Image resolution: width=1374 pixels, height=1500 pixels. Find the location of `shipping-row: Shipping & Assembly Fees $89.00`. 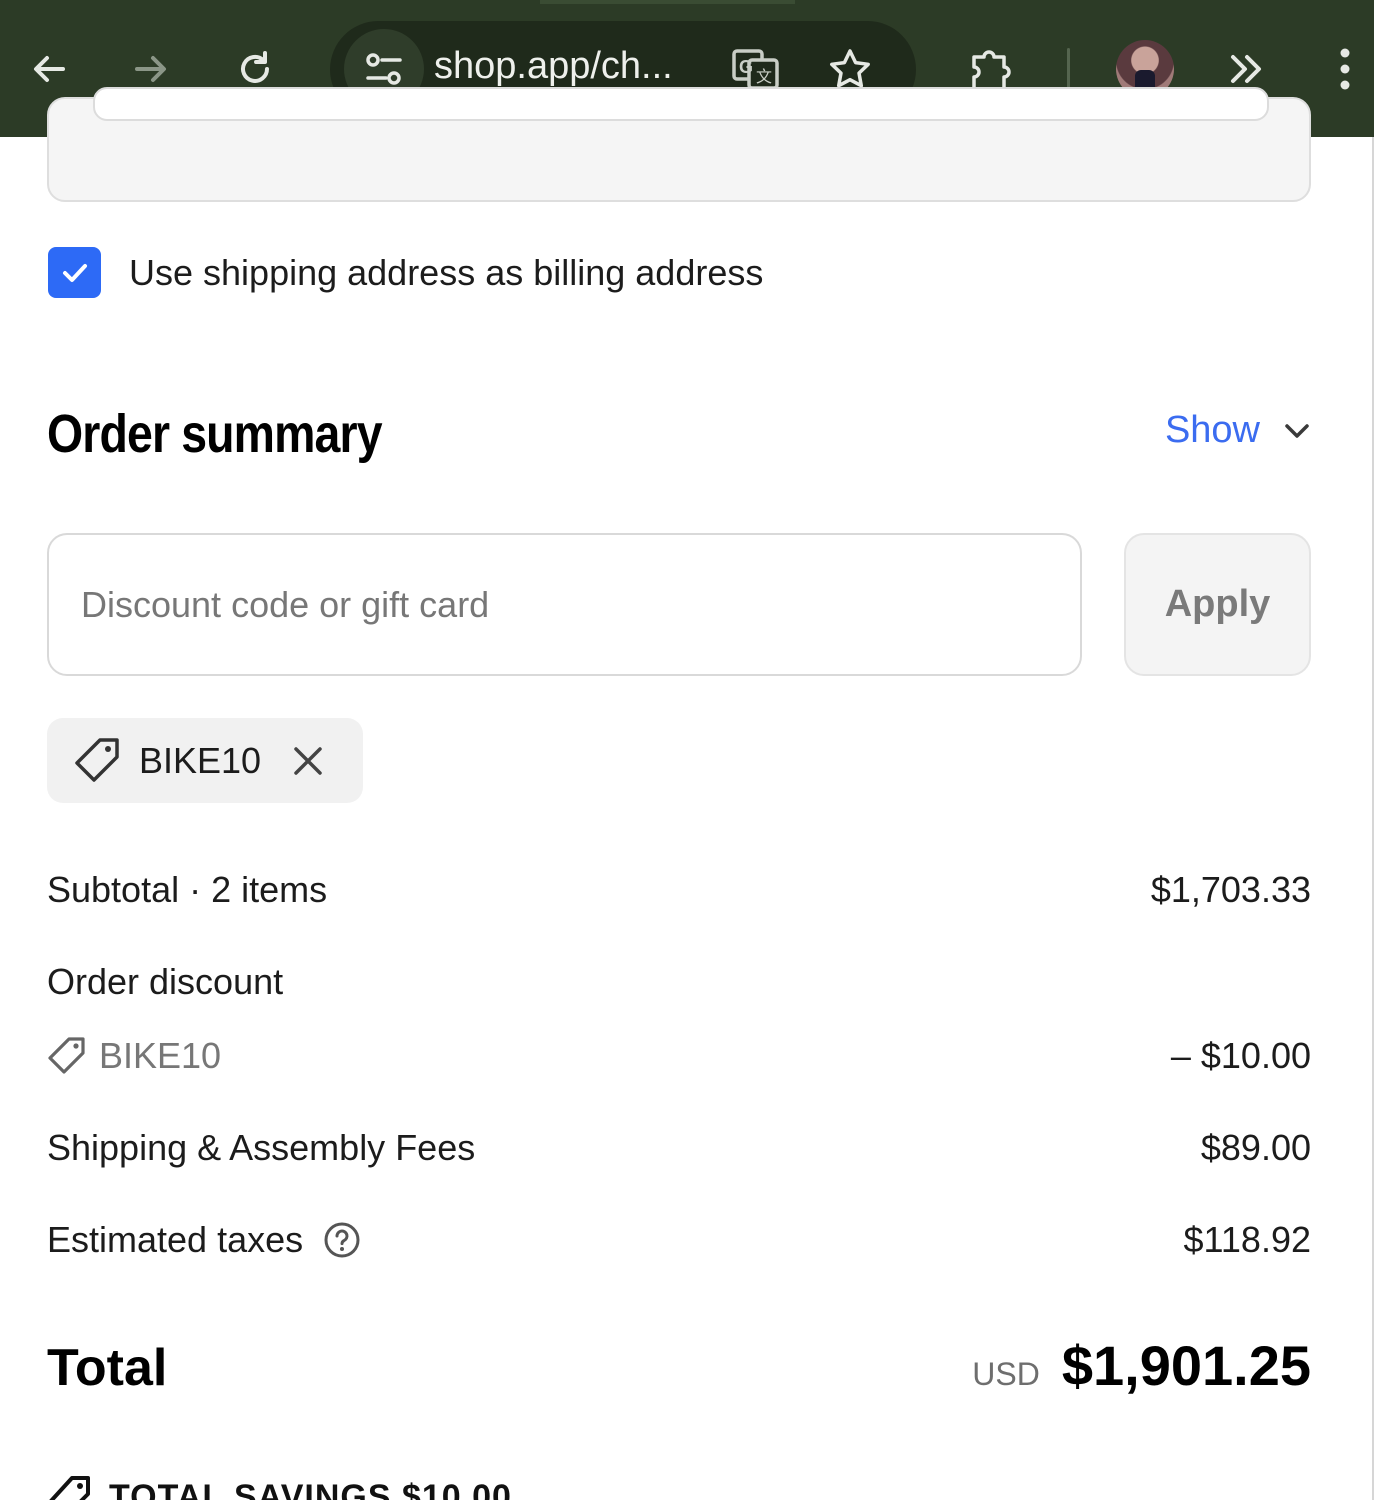

shipping-row: Shipping & Assembly Fees $89.00 is located at coordinates (679, 1148).